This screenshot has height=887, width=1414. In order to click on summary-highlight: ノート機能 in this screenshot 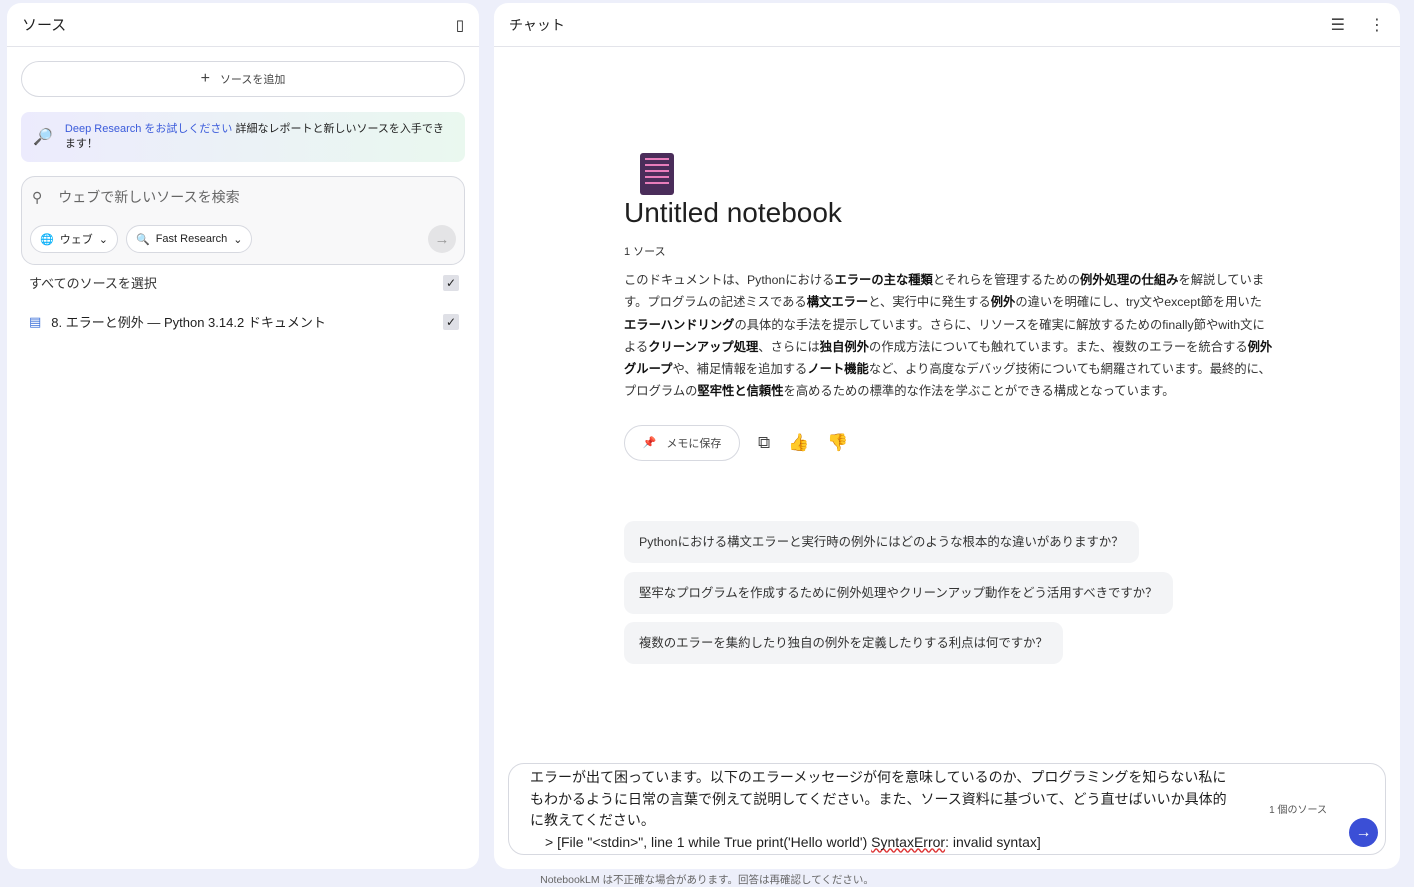, I will do `click(838, 369)`.